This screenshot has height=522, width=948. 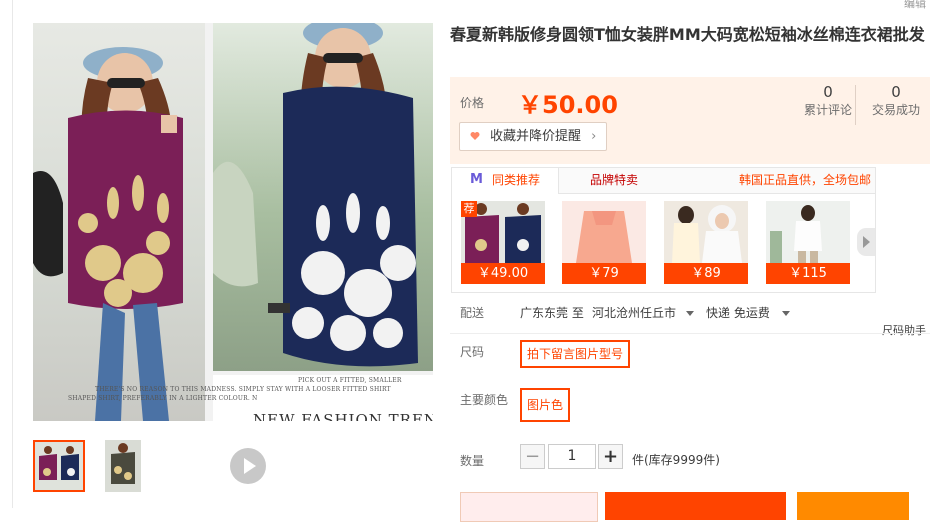 I want to click on tab-similar: M 同类推荐, so click(x=505, y=181).